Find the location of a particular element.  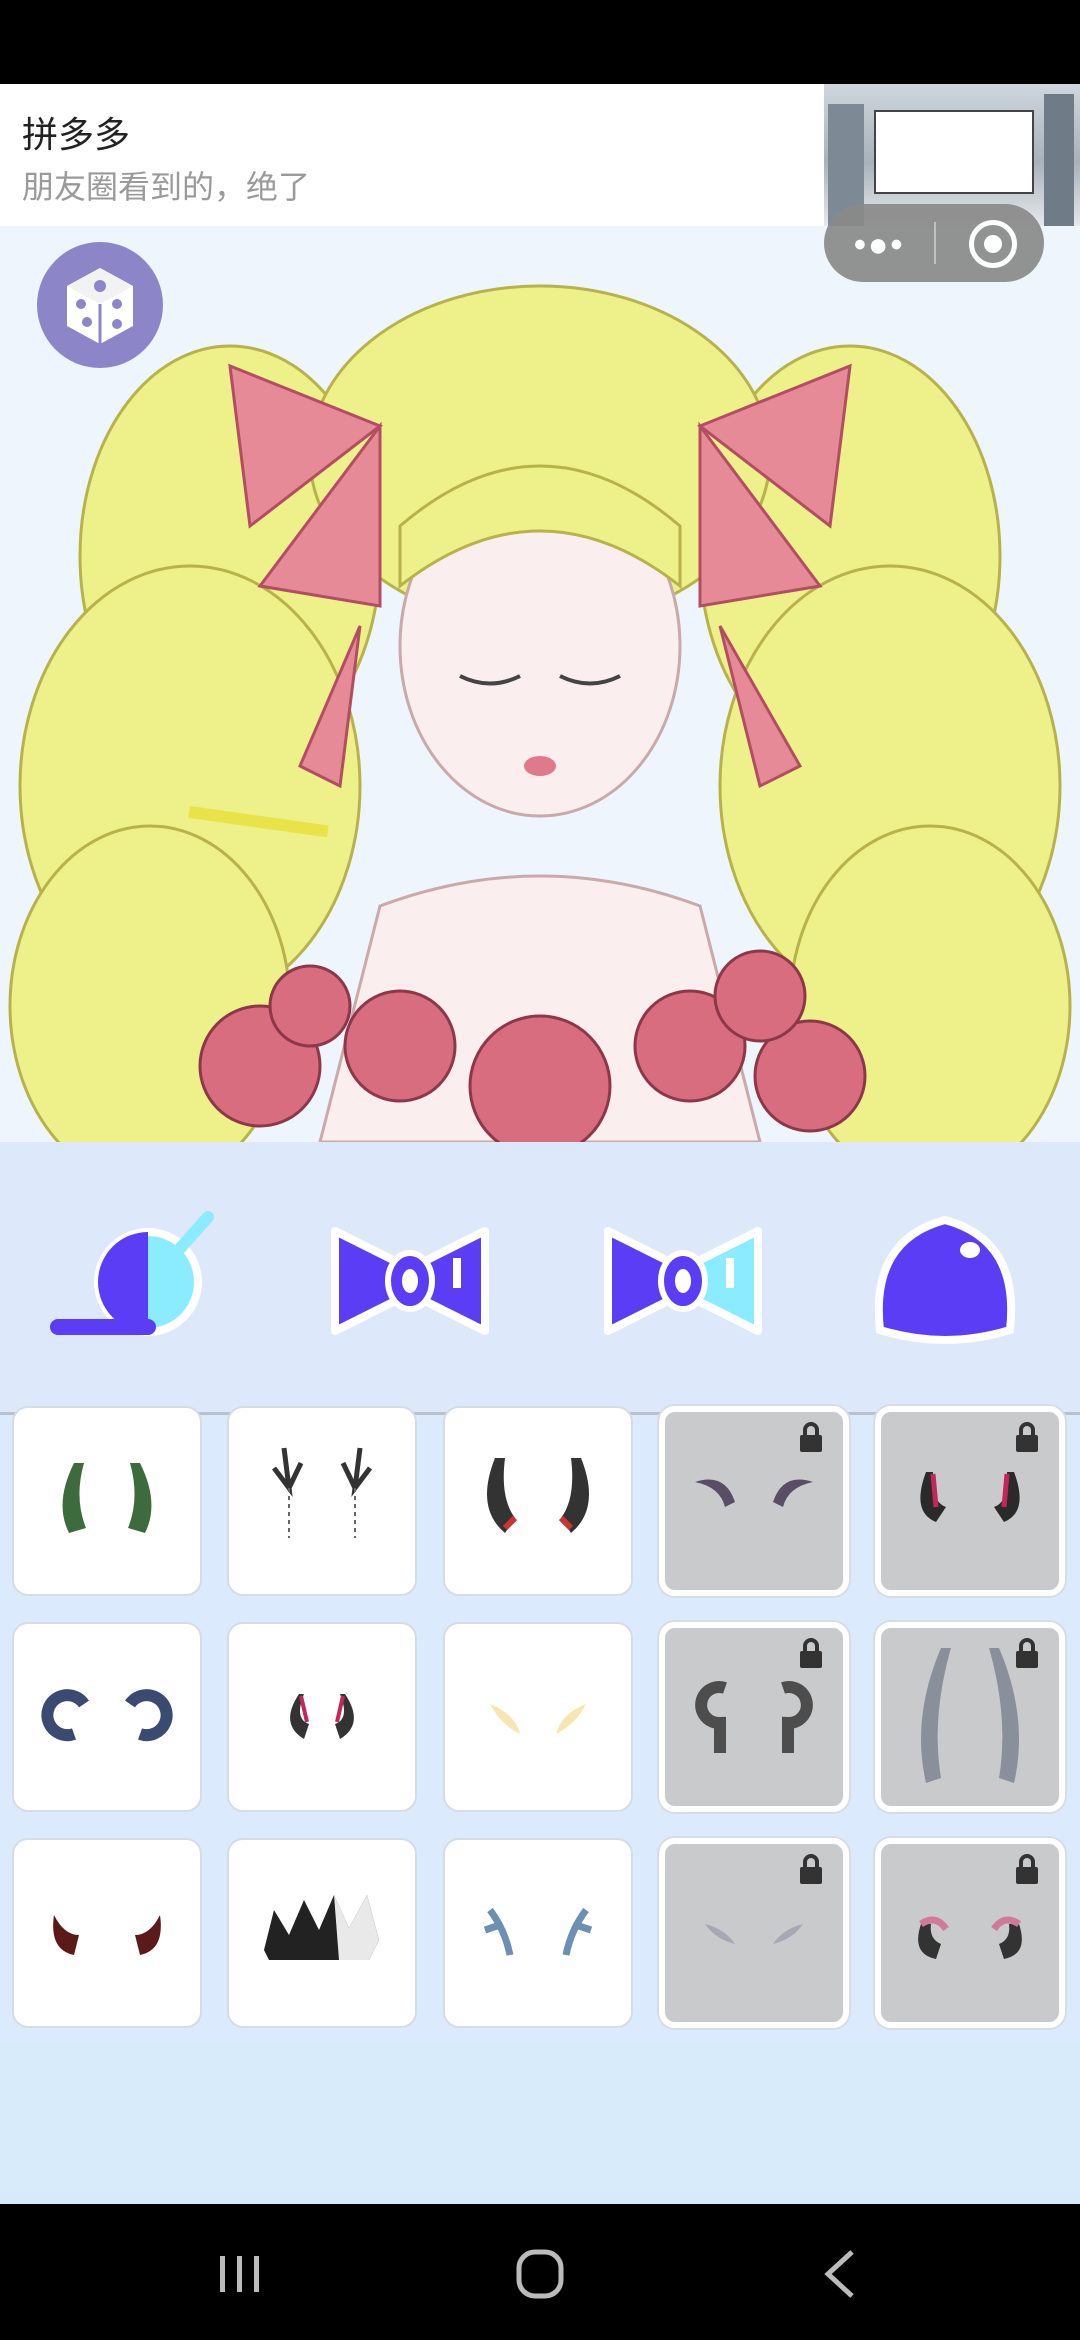

more-dots-icon: •●• is located at coordinates (879, 245).